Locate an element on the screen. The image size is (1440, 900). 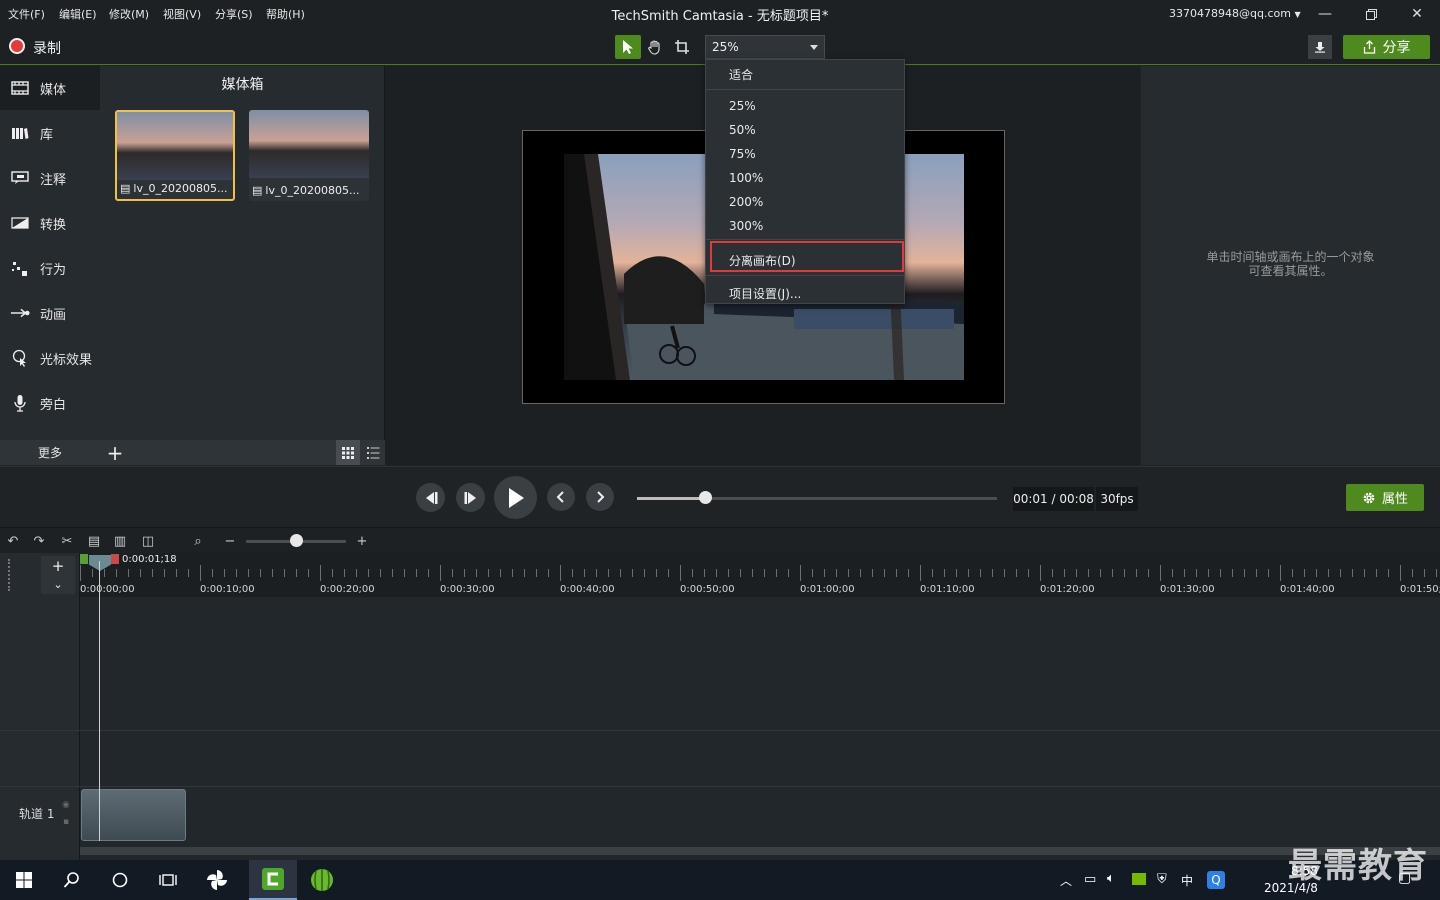
undo-icon: ↶ is located at coordinates (13, 541).